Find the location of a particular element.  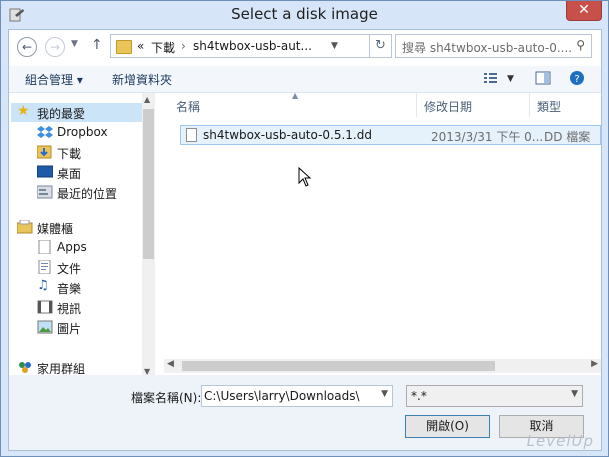

filename-value: C:\Users\larry\Downloads\ is located at coordinates (282, 396).